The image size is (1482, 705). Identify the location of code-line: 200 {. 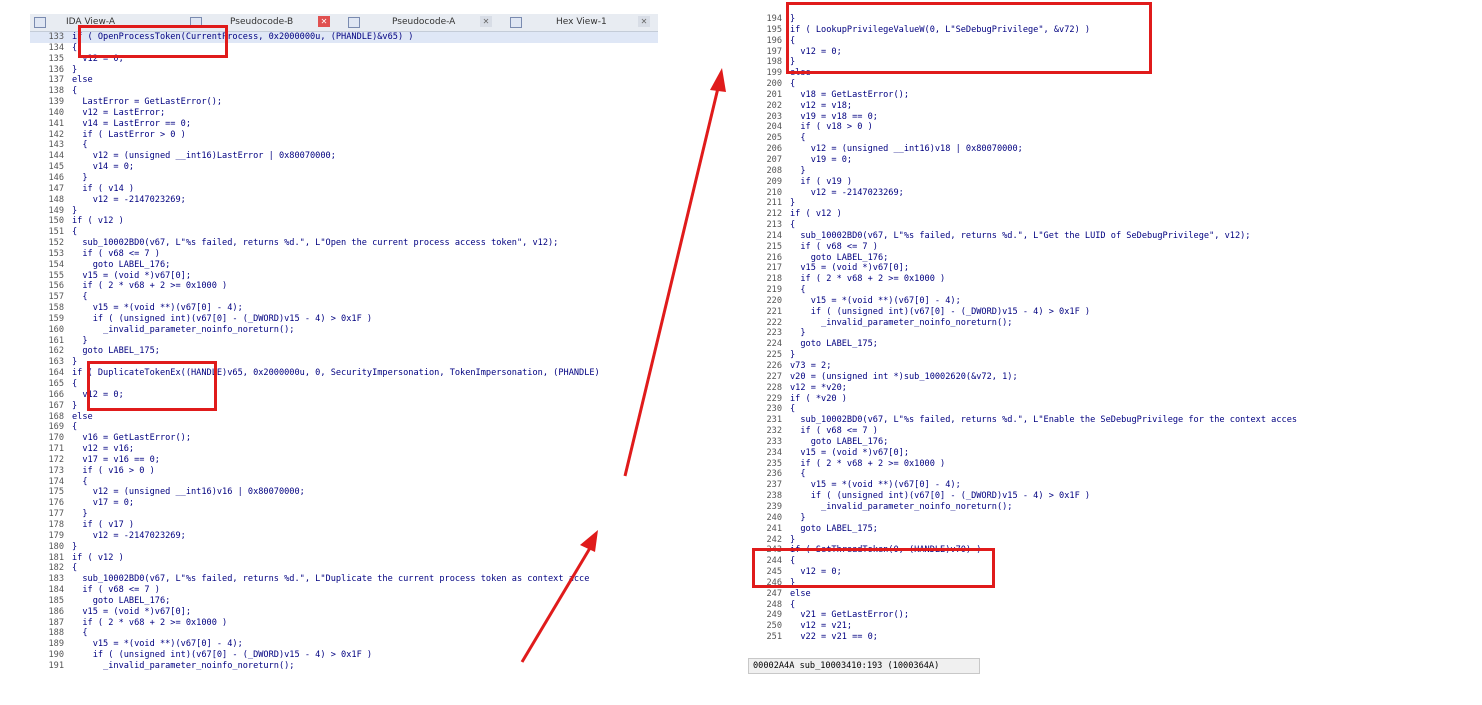
(1040, 84).